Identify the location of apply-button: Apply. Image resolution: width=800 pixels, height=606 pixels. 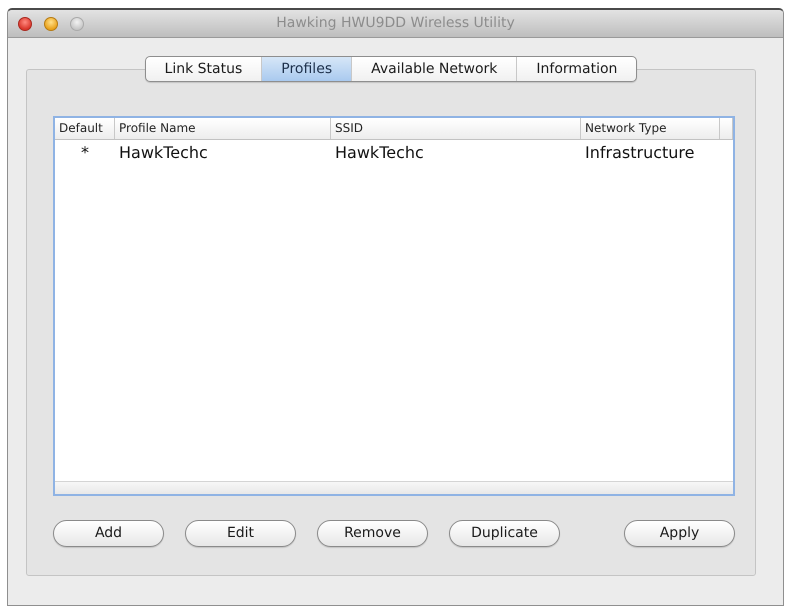
(679, 533).